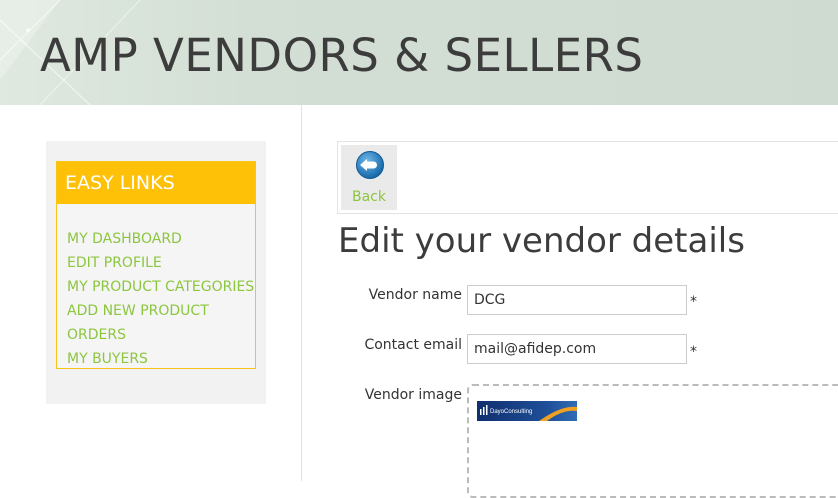 Image resolution: width=838 pixels, height=498 pixels. I want to click on contact-email-label: Contact email, so click(413, 345).